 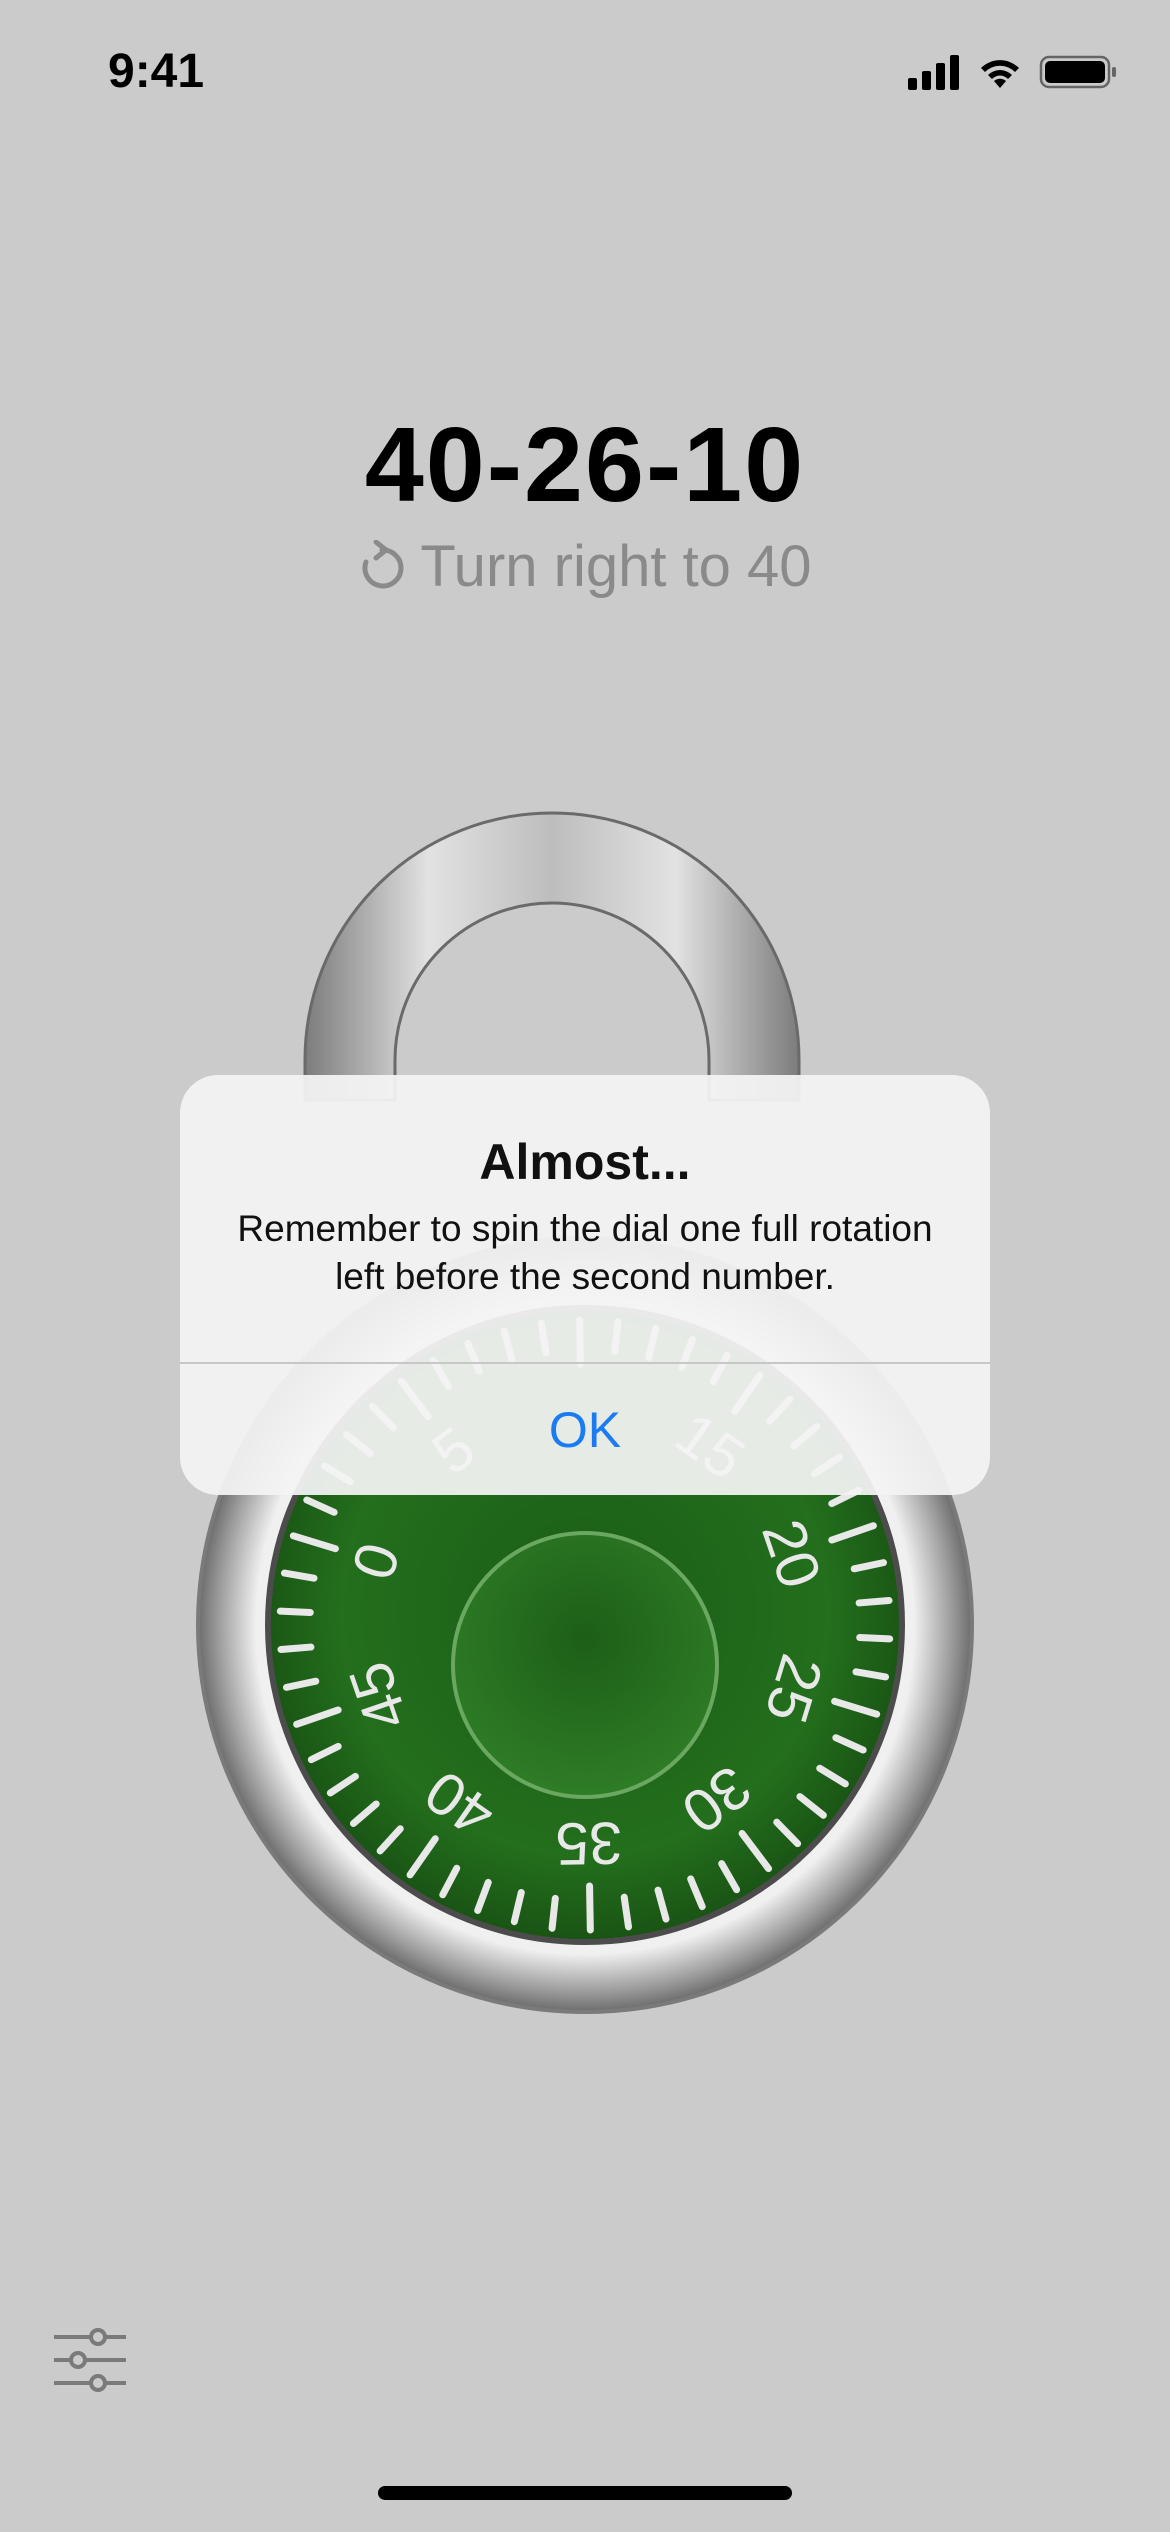 What do you see at coordinates (589, 1843) in the screenshot?
I see `dial-number: 35` at bounding box center [589, 1843].